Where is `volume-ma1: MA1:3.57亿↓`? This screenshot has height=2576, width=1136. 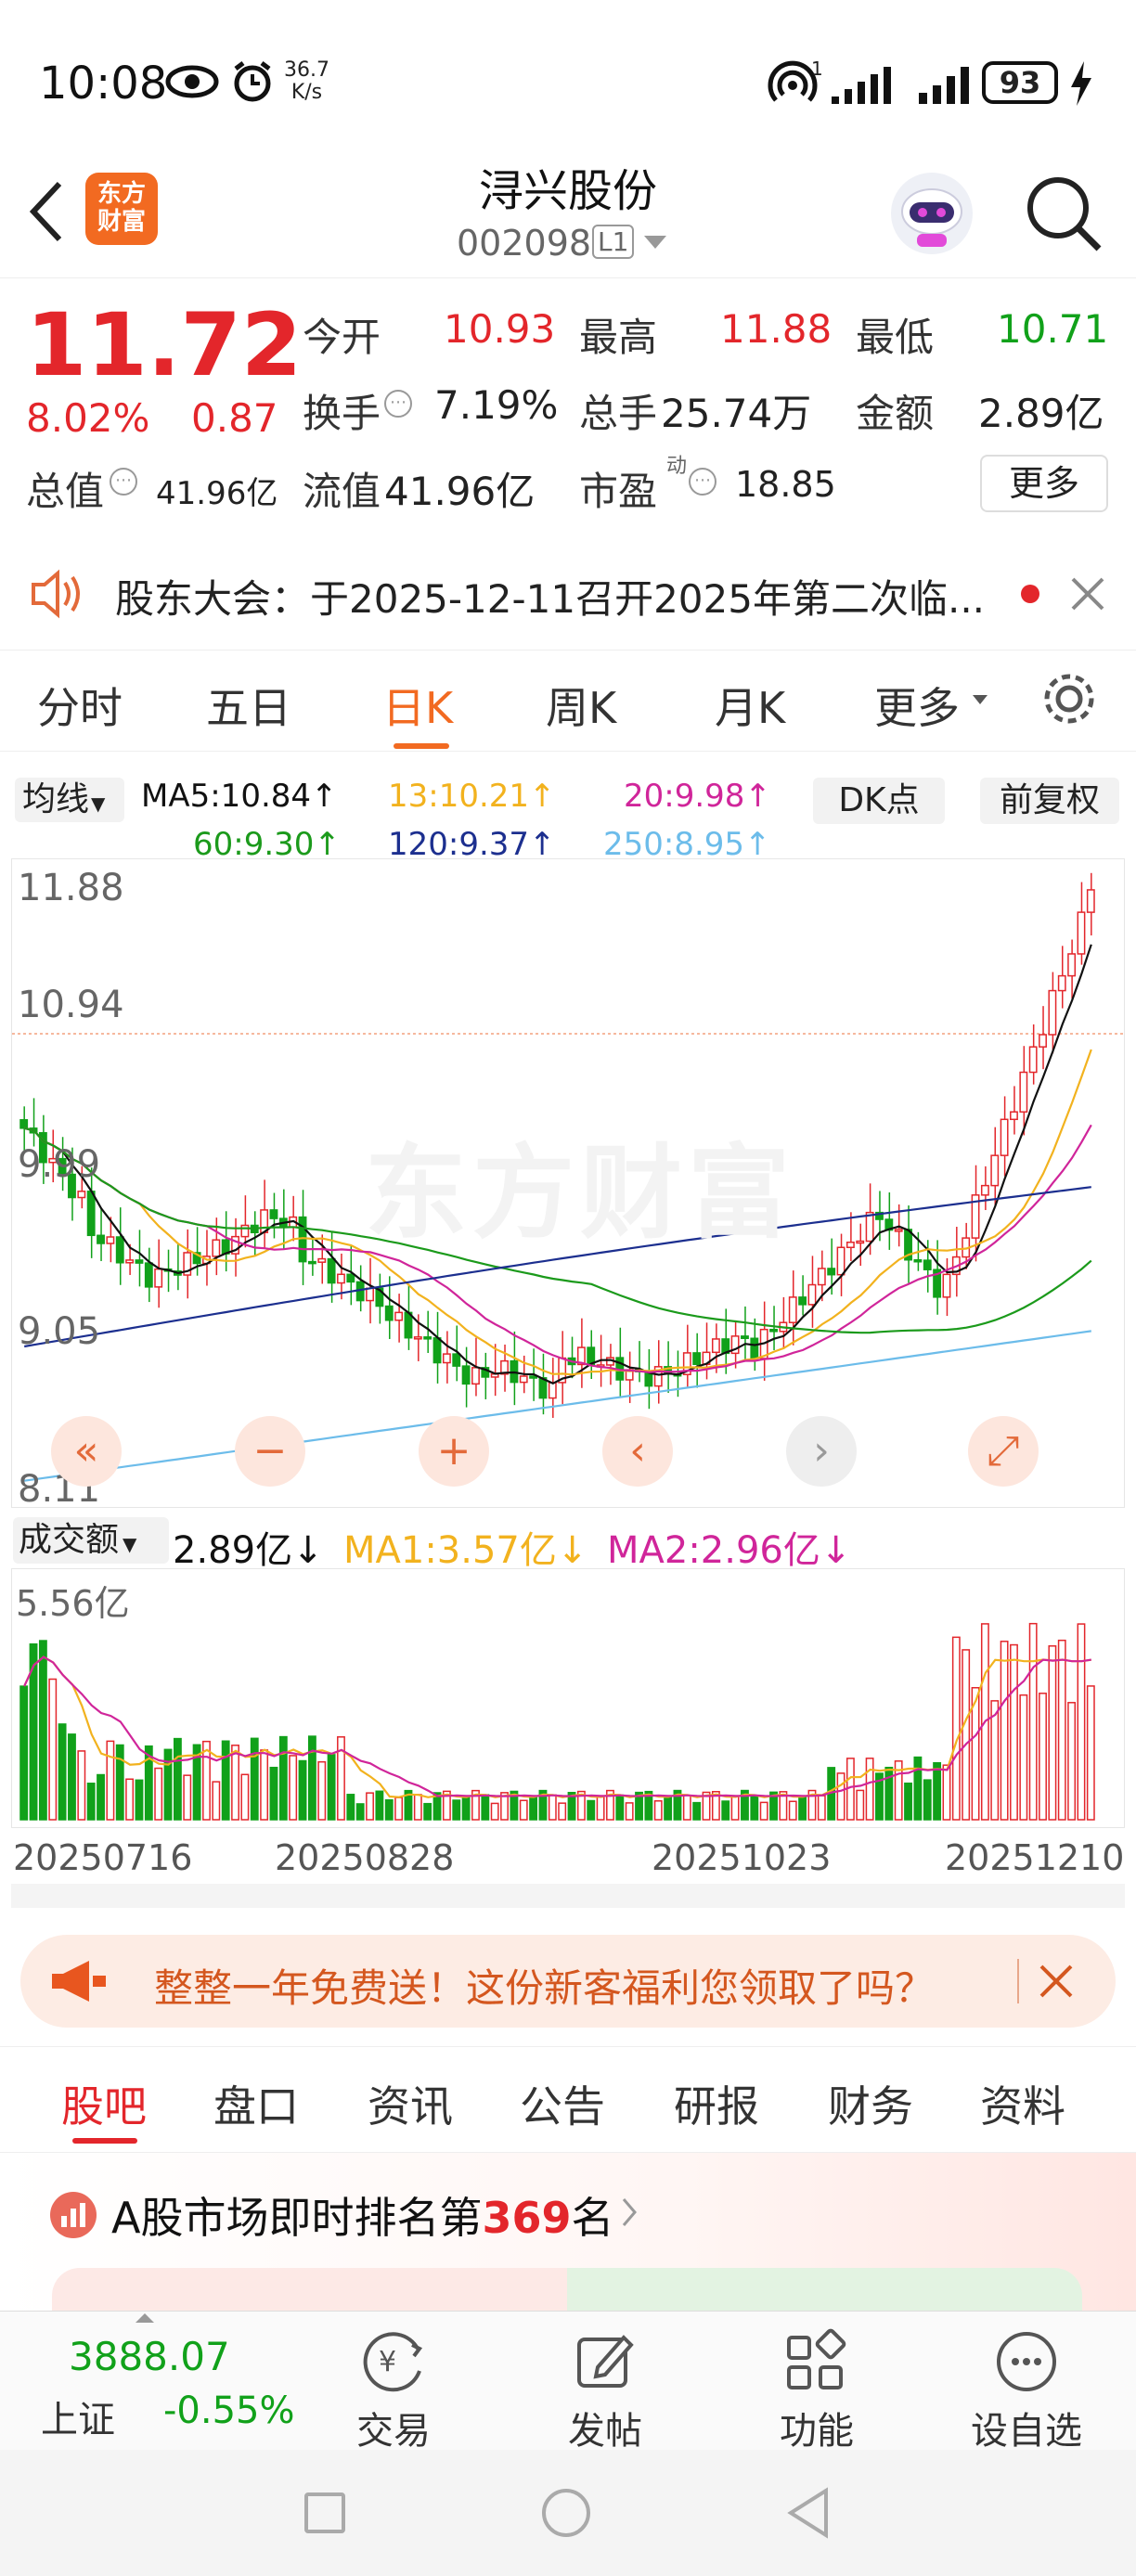
volume-ma1: MA1:3.57亿↓ is located at coordinates (465, 1550).